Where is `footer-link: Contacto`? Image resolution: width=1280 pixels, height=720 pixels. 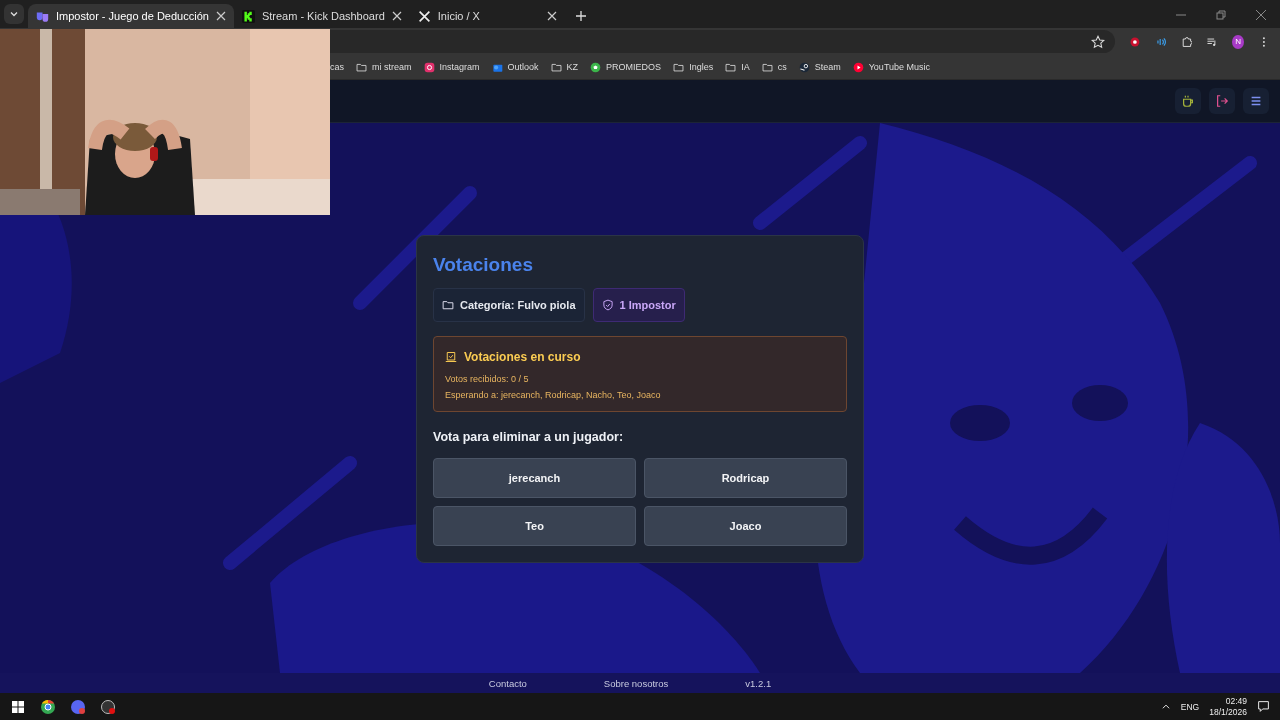
footer-link: Contacto is located at coordinates (507, 683).